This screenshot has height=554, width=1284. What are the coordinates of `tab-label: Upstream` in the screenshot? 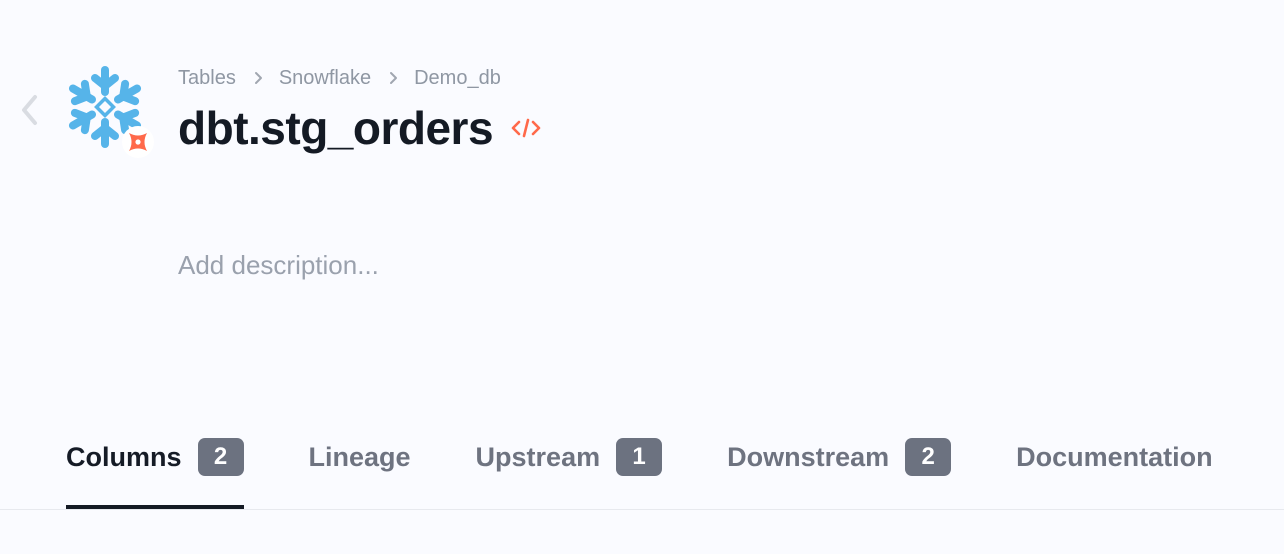 It's located at (538, 456).